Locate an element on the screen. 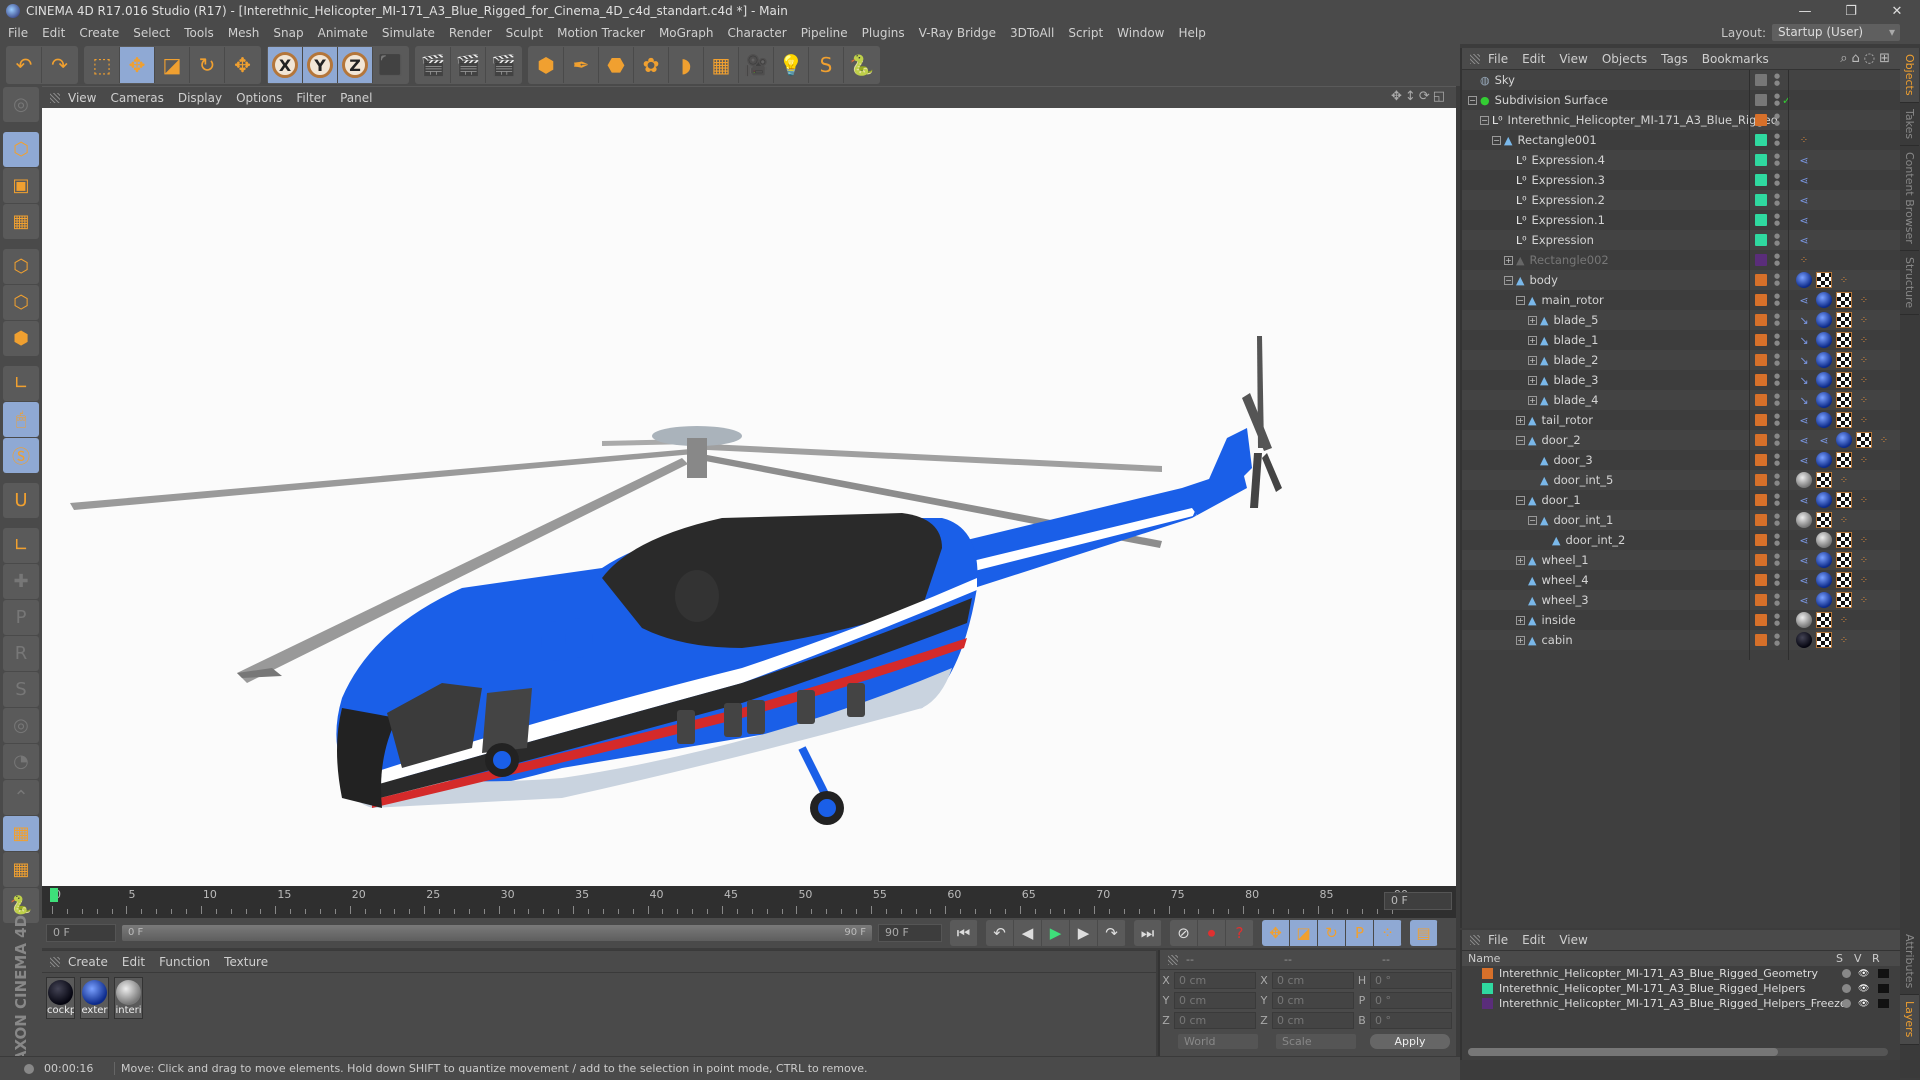 This screenshot has width=1920, height=1080. tab-layers: Layers is located at coordinates (1909, 1020).